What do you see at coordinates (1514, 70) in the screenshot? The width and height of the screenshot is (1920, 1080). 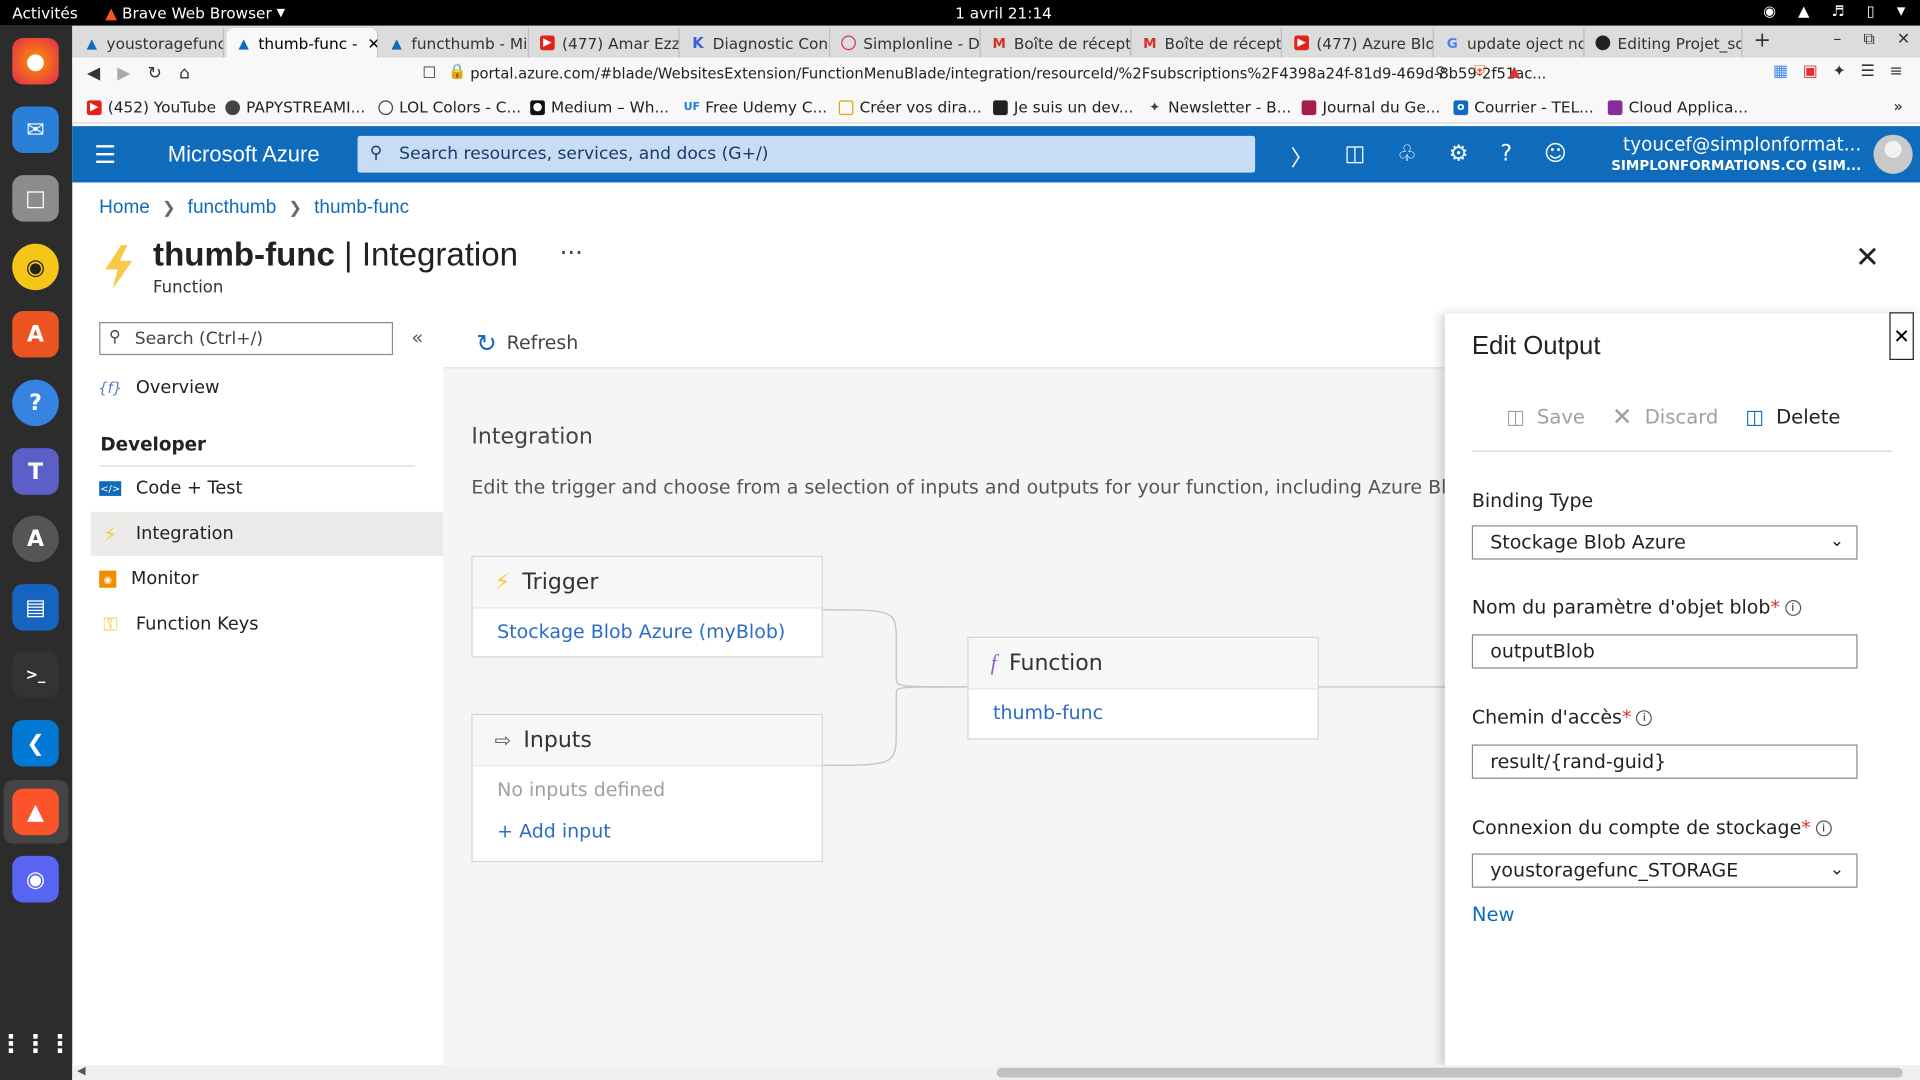 I see `brave-rewards-icon: ▲` at bounding box center [1514, 70].